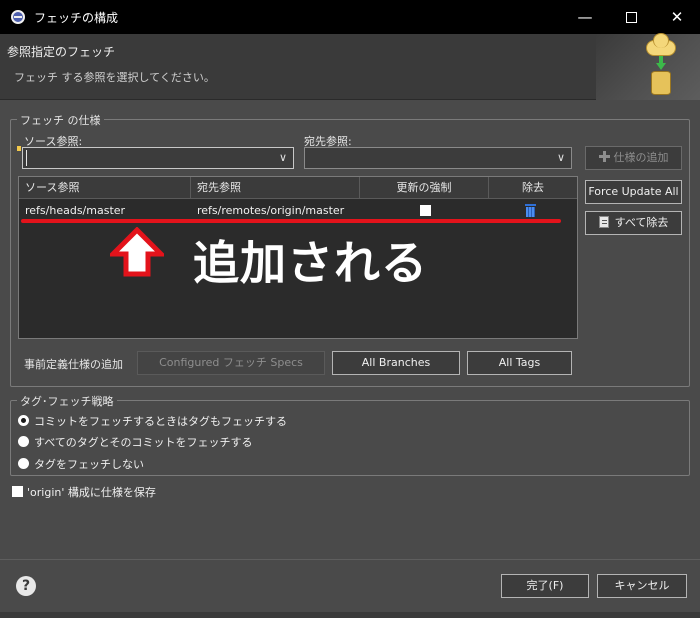 Image resolution: width=700 pixels, height=618 pixels. What do you see at coordinates (396, 363) in the screenshot?
I see `all-branches-button: All Branches` at bounding box center [396, 363].